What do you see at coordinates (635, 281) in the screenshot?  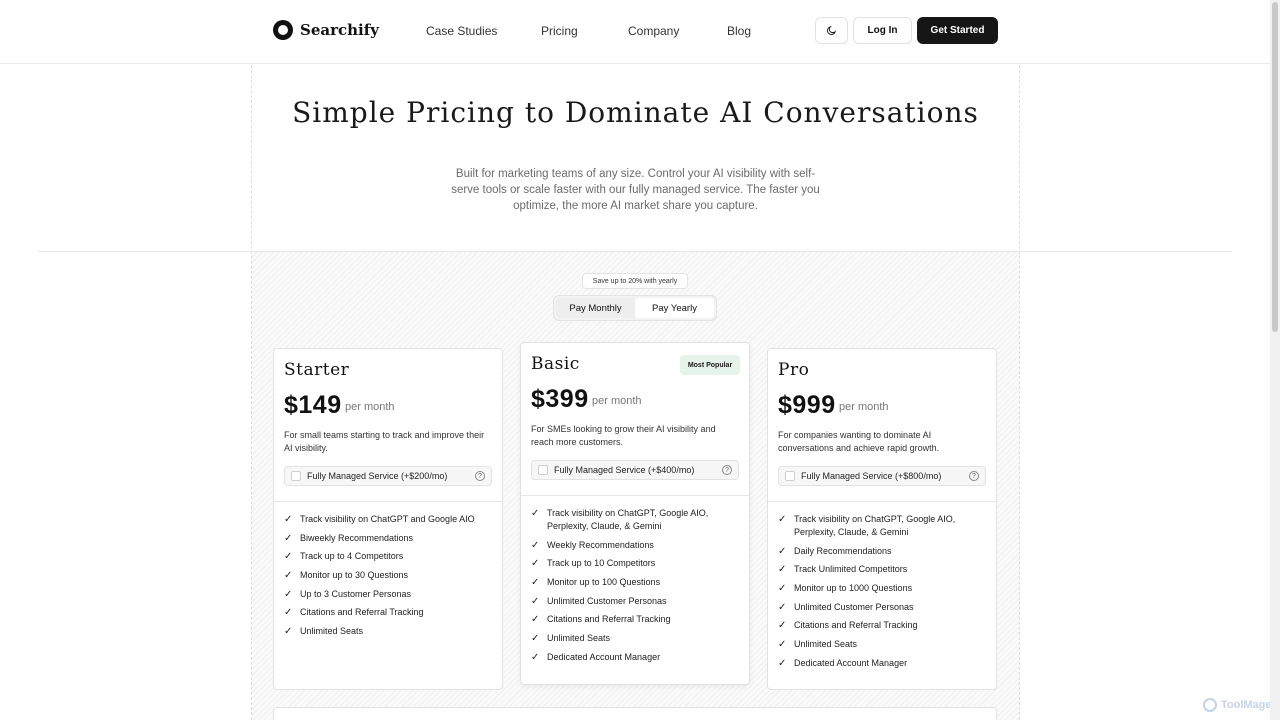 I see `save-badge: Save up to 20% with yearly` at bounding box center [635, 281].